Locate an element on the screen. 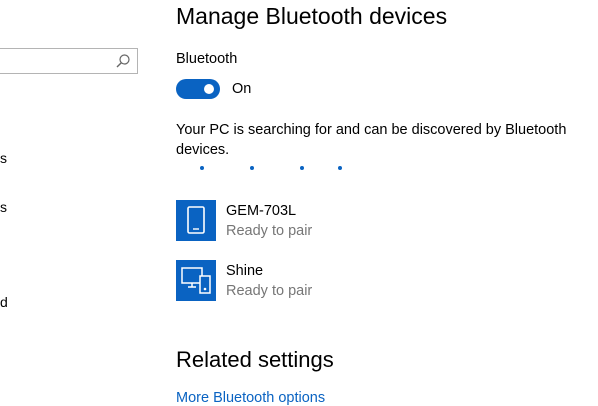  bluetooth-label: Bluetooth is located at coordinates (207, 59).